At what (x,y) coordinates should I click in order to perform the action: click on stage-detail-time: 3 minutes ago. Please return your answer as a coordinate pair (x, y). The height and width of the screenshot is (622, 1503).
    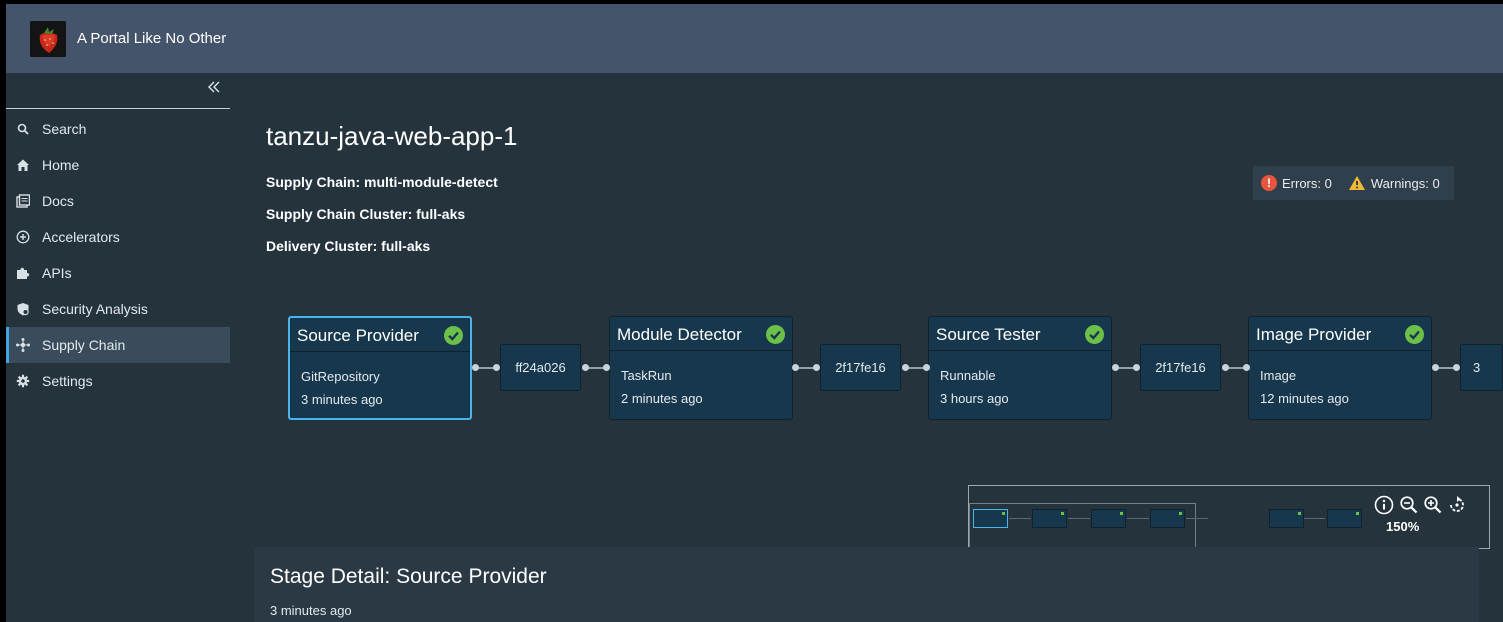
    Looking at the image, I should click on (311, 610).